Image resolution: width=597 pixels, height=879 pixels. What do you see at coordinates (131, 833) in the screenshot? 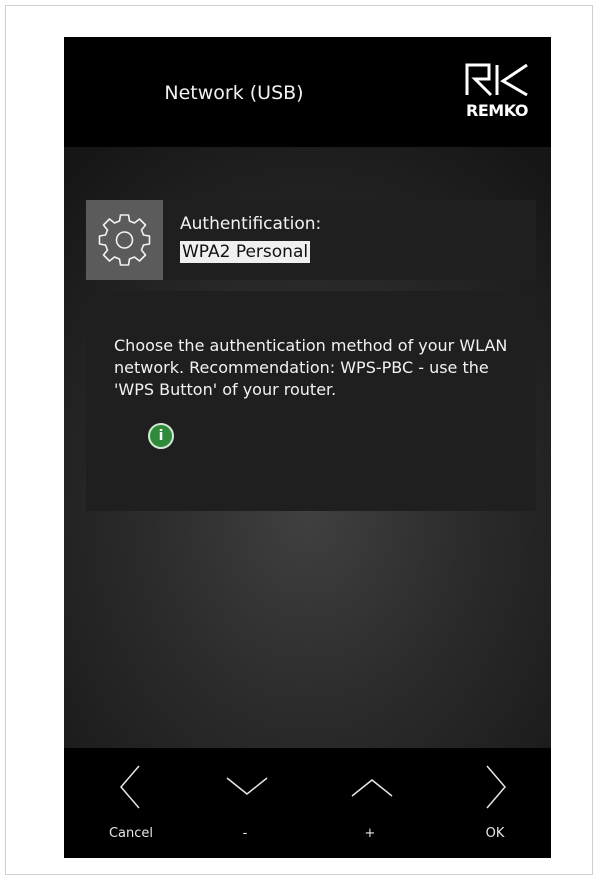
I see `cancel-label: Cancel` at bounding box center [131, 833].